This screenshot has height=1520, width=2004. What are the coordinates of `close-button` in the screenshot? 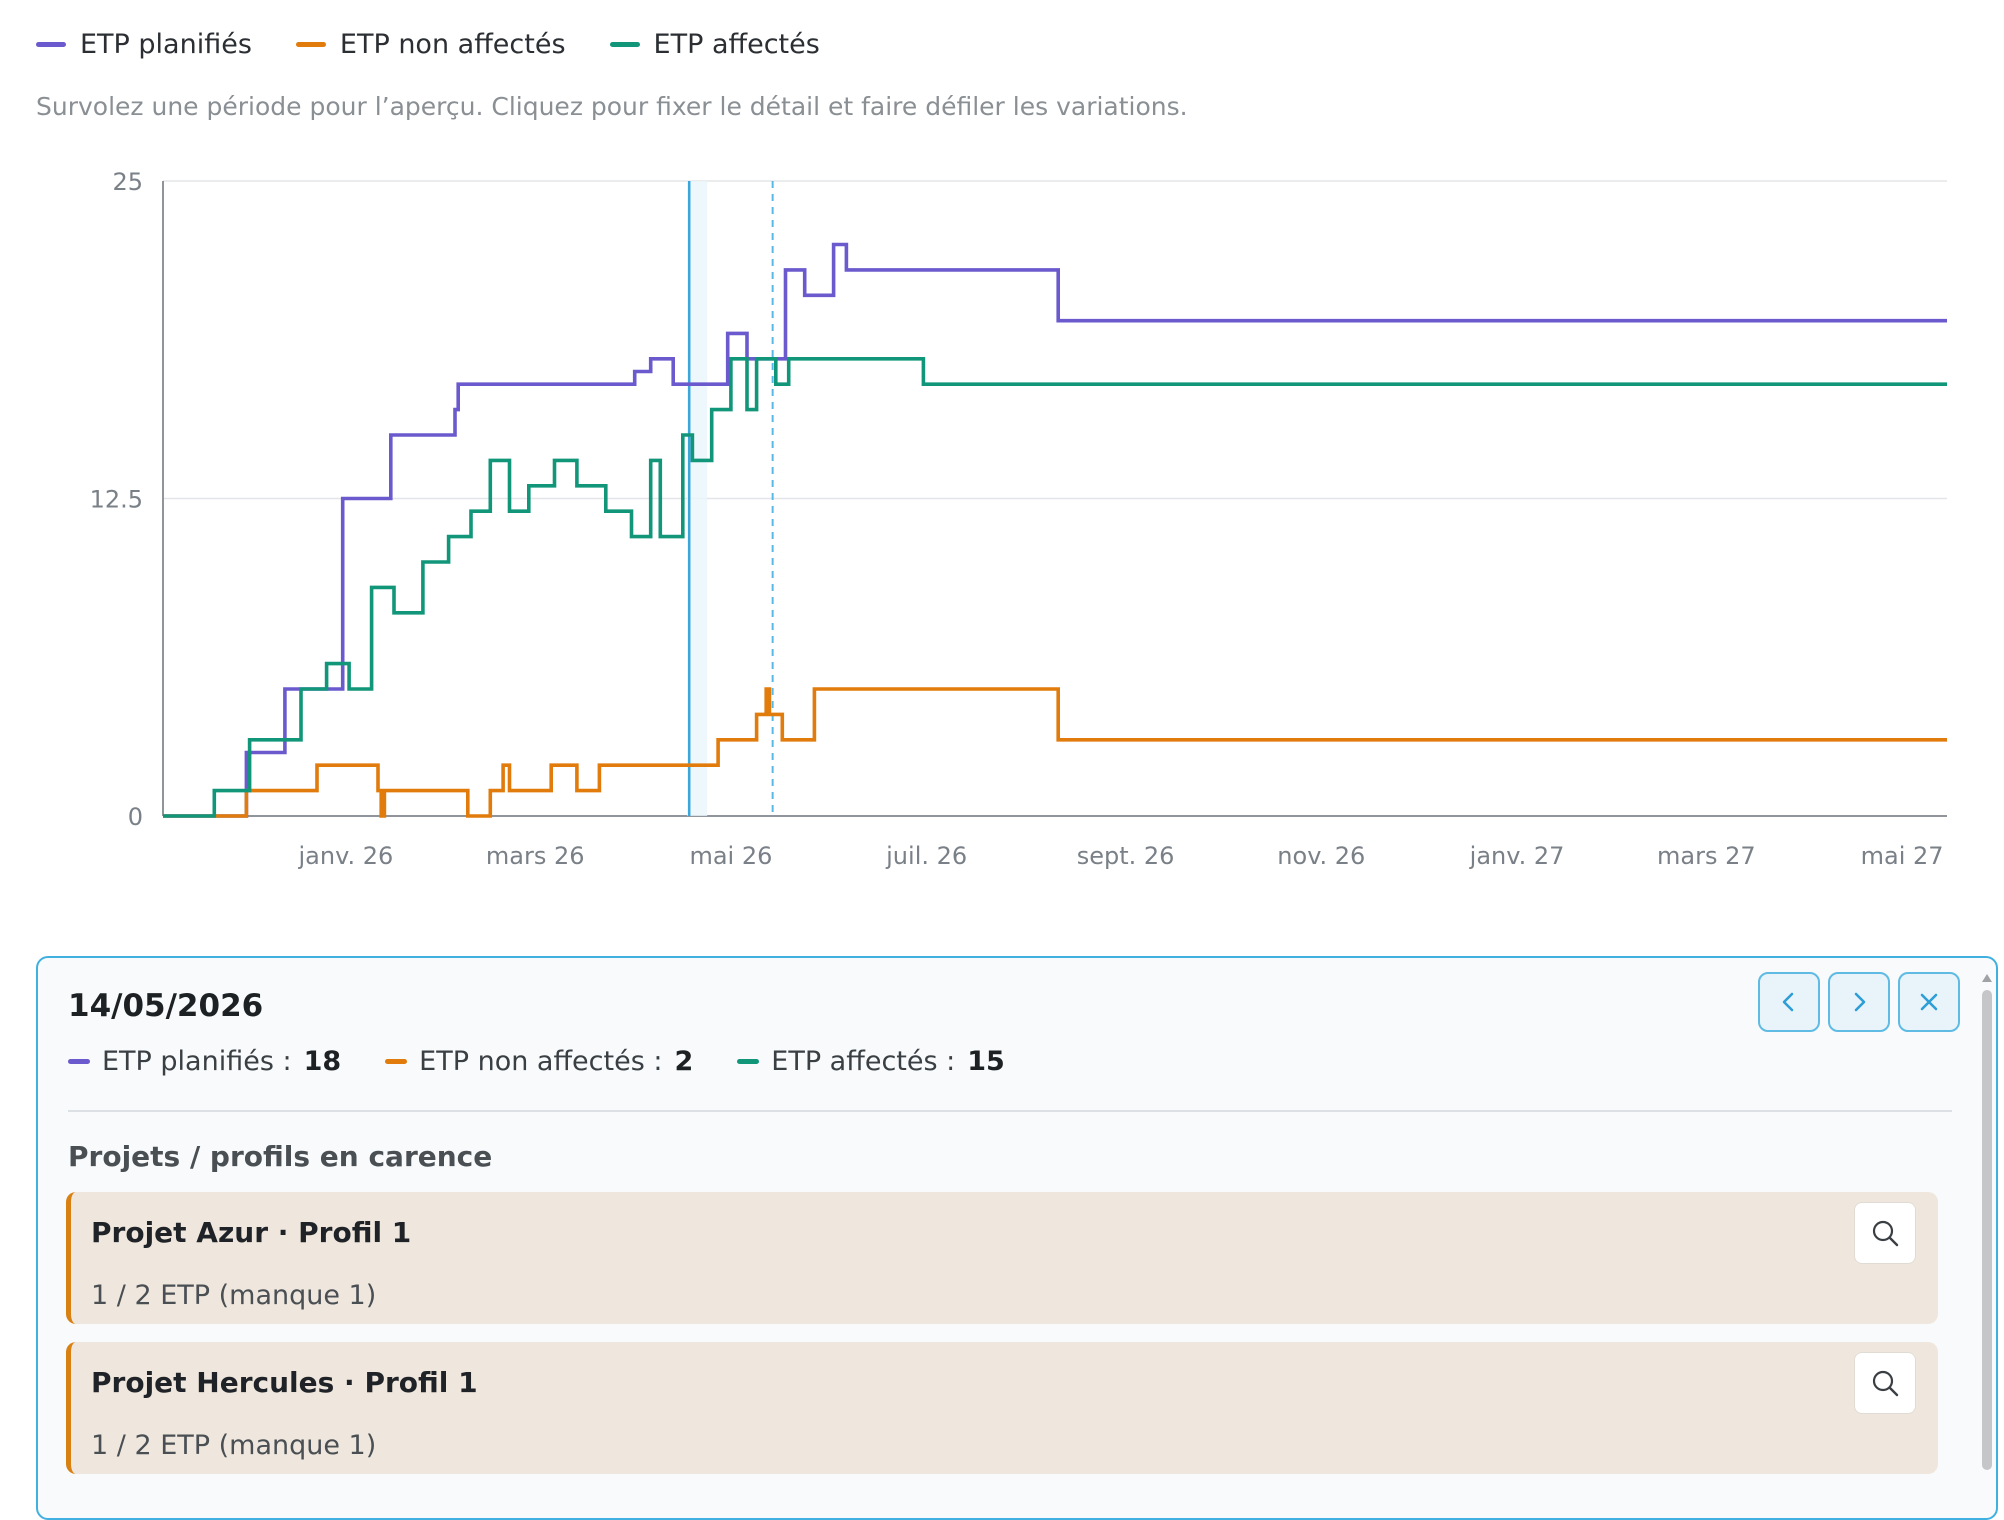 It's located at (1929, 1002).